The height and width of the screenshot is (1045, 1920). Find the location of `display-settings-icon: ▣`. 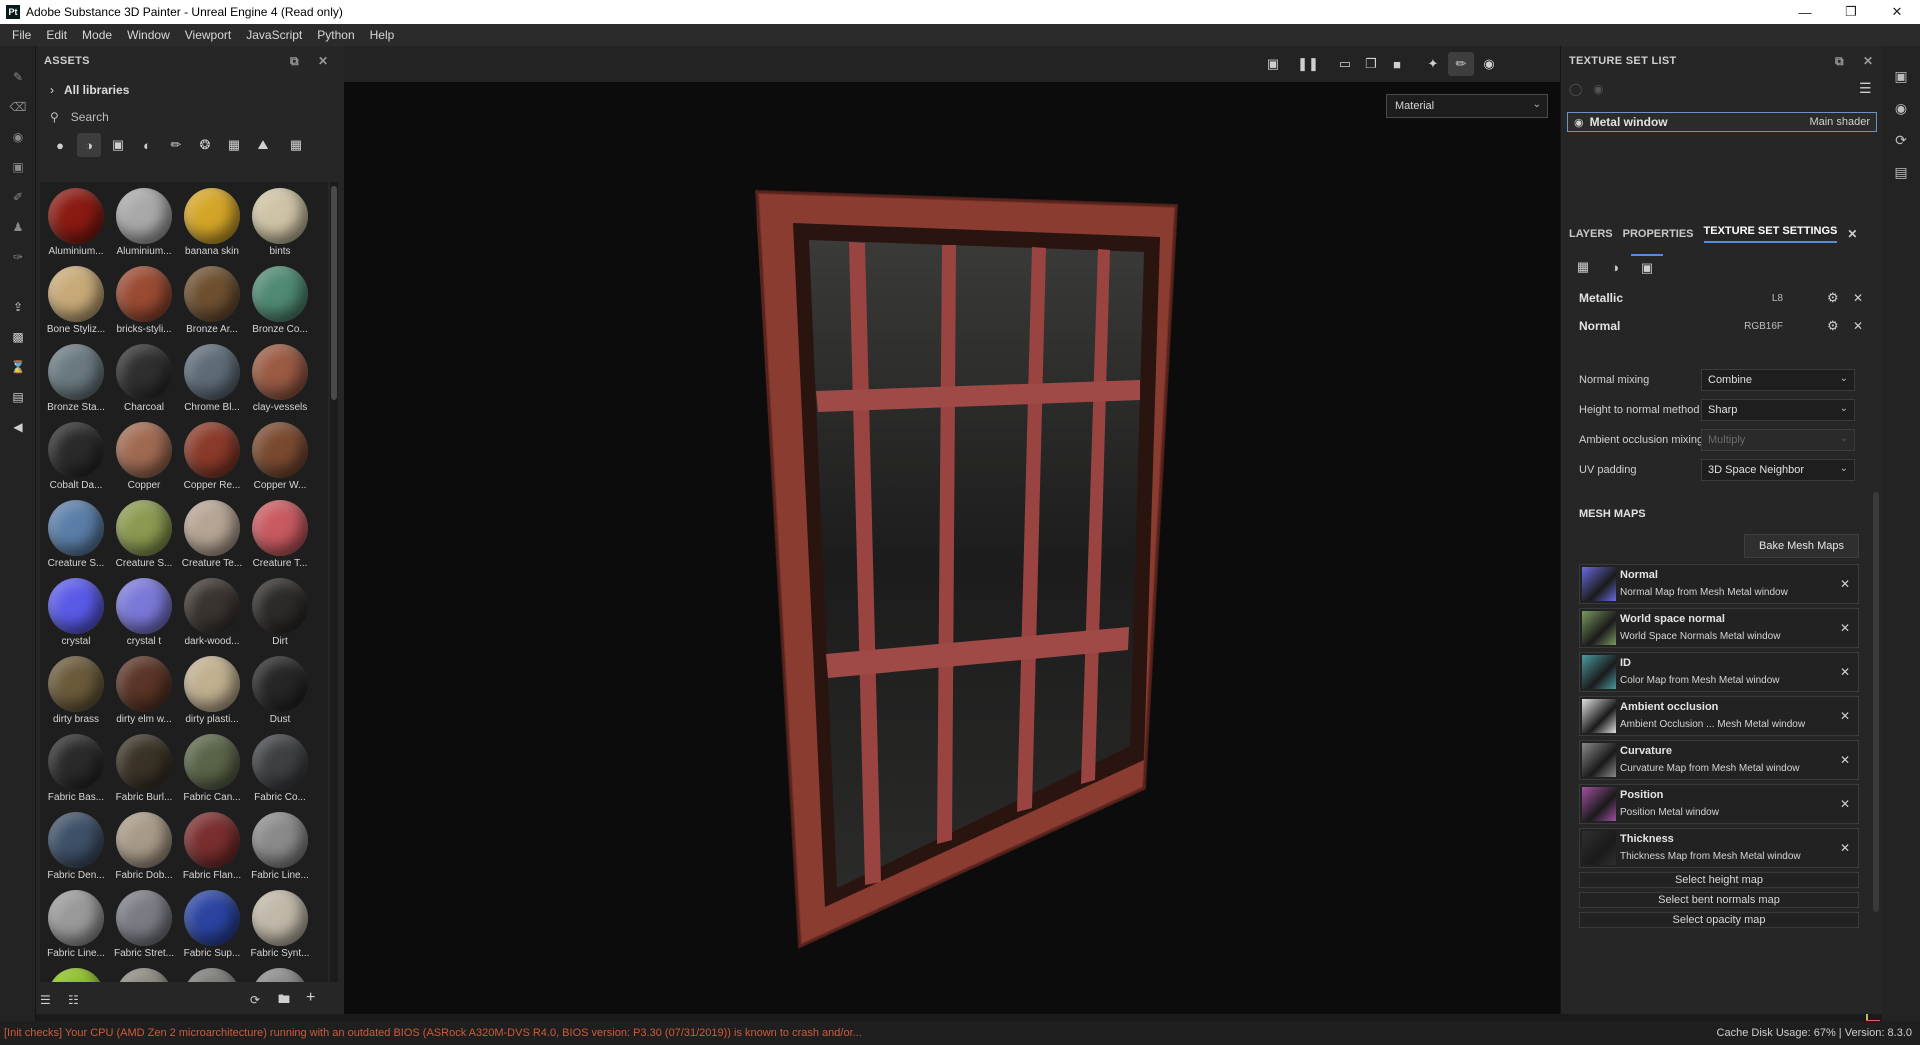

display-settings-icon: ▣ is located at coordinates (1901, 76).